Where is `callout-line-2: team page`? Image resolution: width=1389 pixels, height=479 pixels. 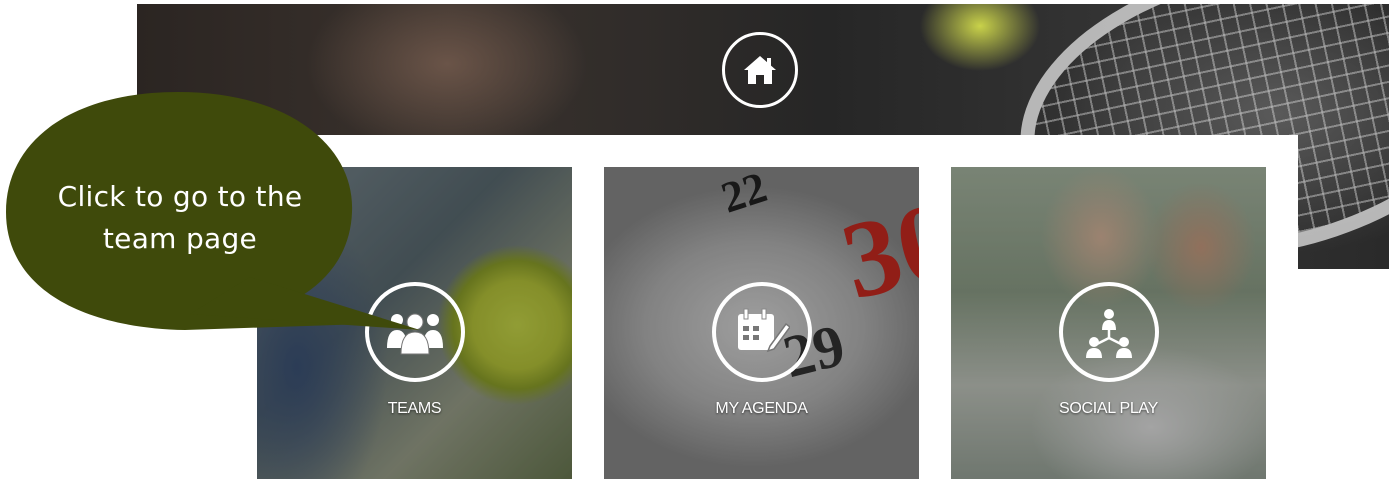 callout-line-2: team page is located at coordinates (180, 238).